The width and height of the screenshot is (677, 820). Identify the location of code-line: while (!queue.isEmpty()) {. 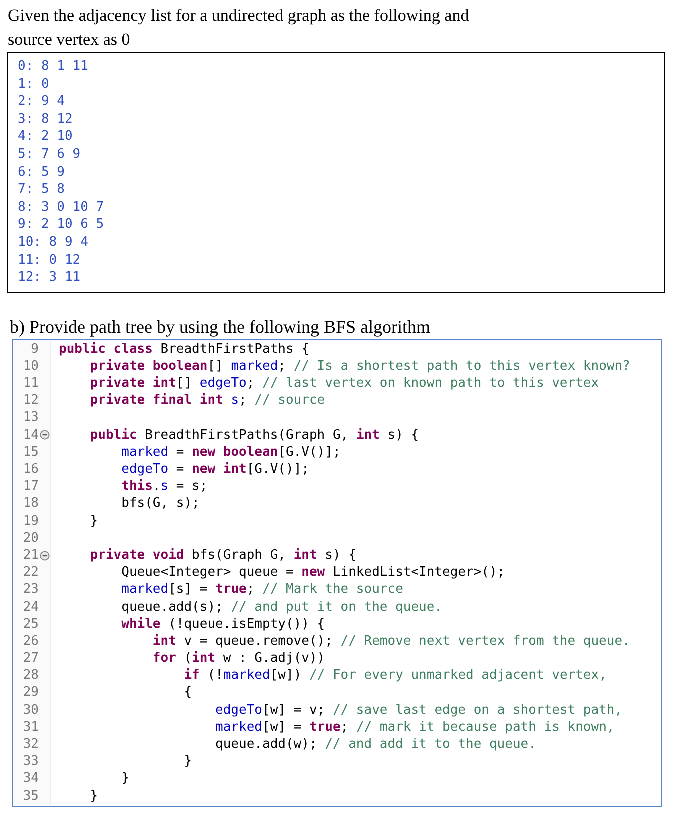
(223, 624).